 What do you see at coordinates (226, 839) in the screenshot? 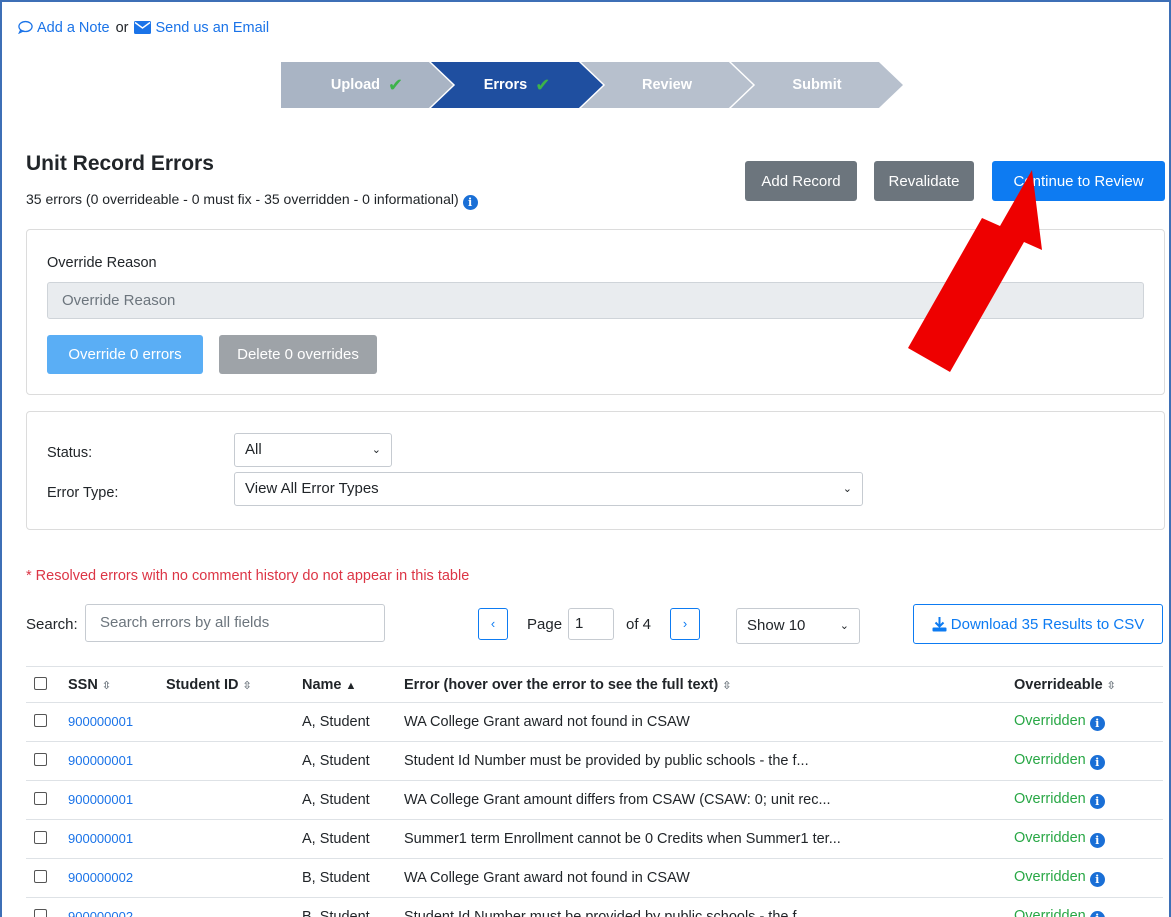
I see `student-id-cell` at bounding box center [226, 839].